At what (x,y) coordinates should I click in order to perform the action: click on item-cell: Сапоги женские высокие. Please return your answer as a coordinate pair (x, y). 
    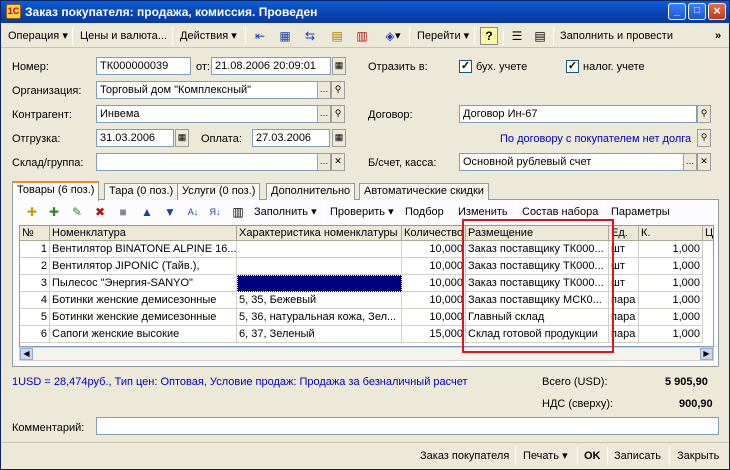
    Looking at the image, I should click on (143, 334).